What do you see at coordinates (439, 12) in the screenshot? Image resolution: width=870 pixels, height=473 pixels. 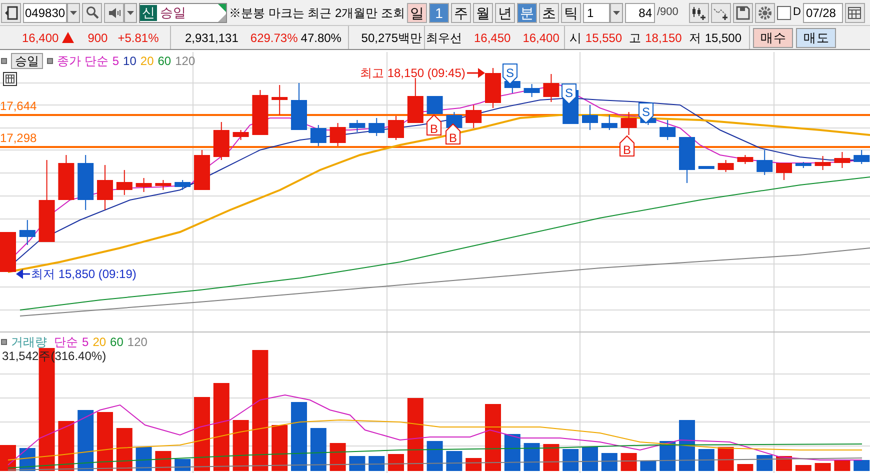 I see `period-tab: 1` at bounding box center [439, 12].